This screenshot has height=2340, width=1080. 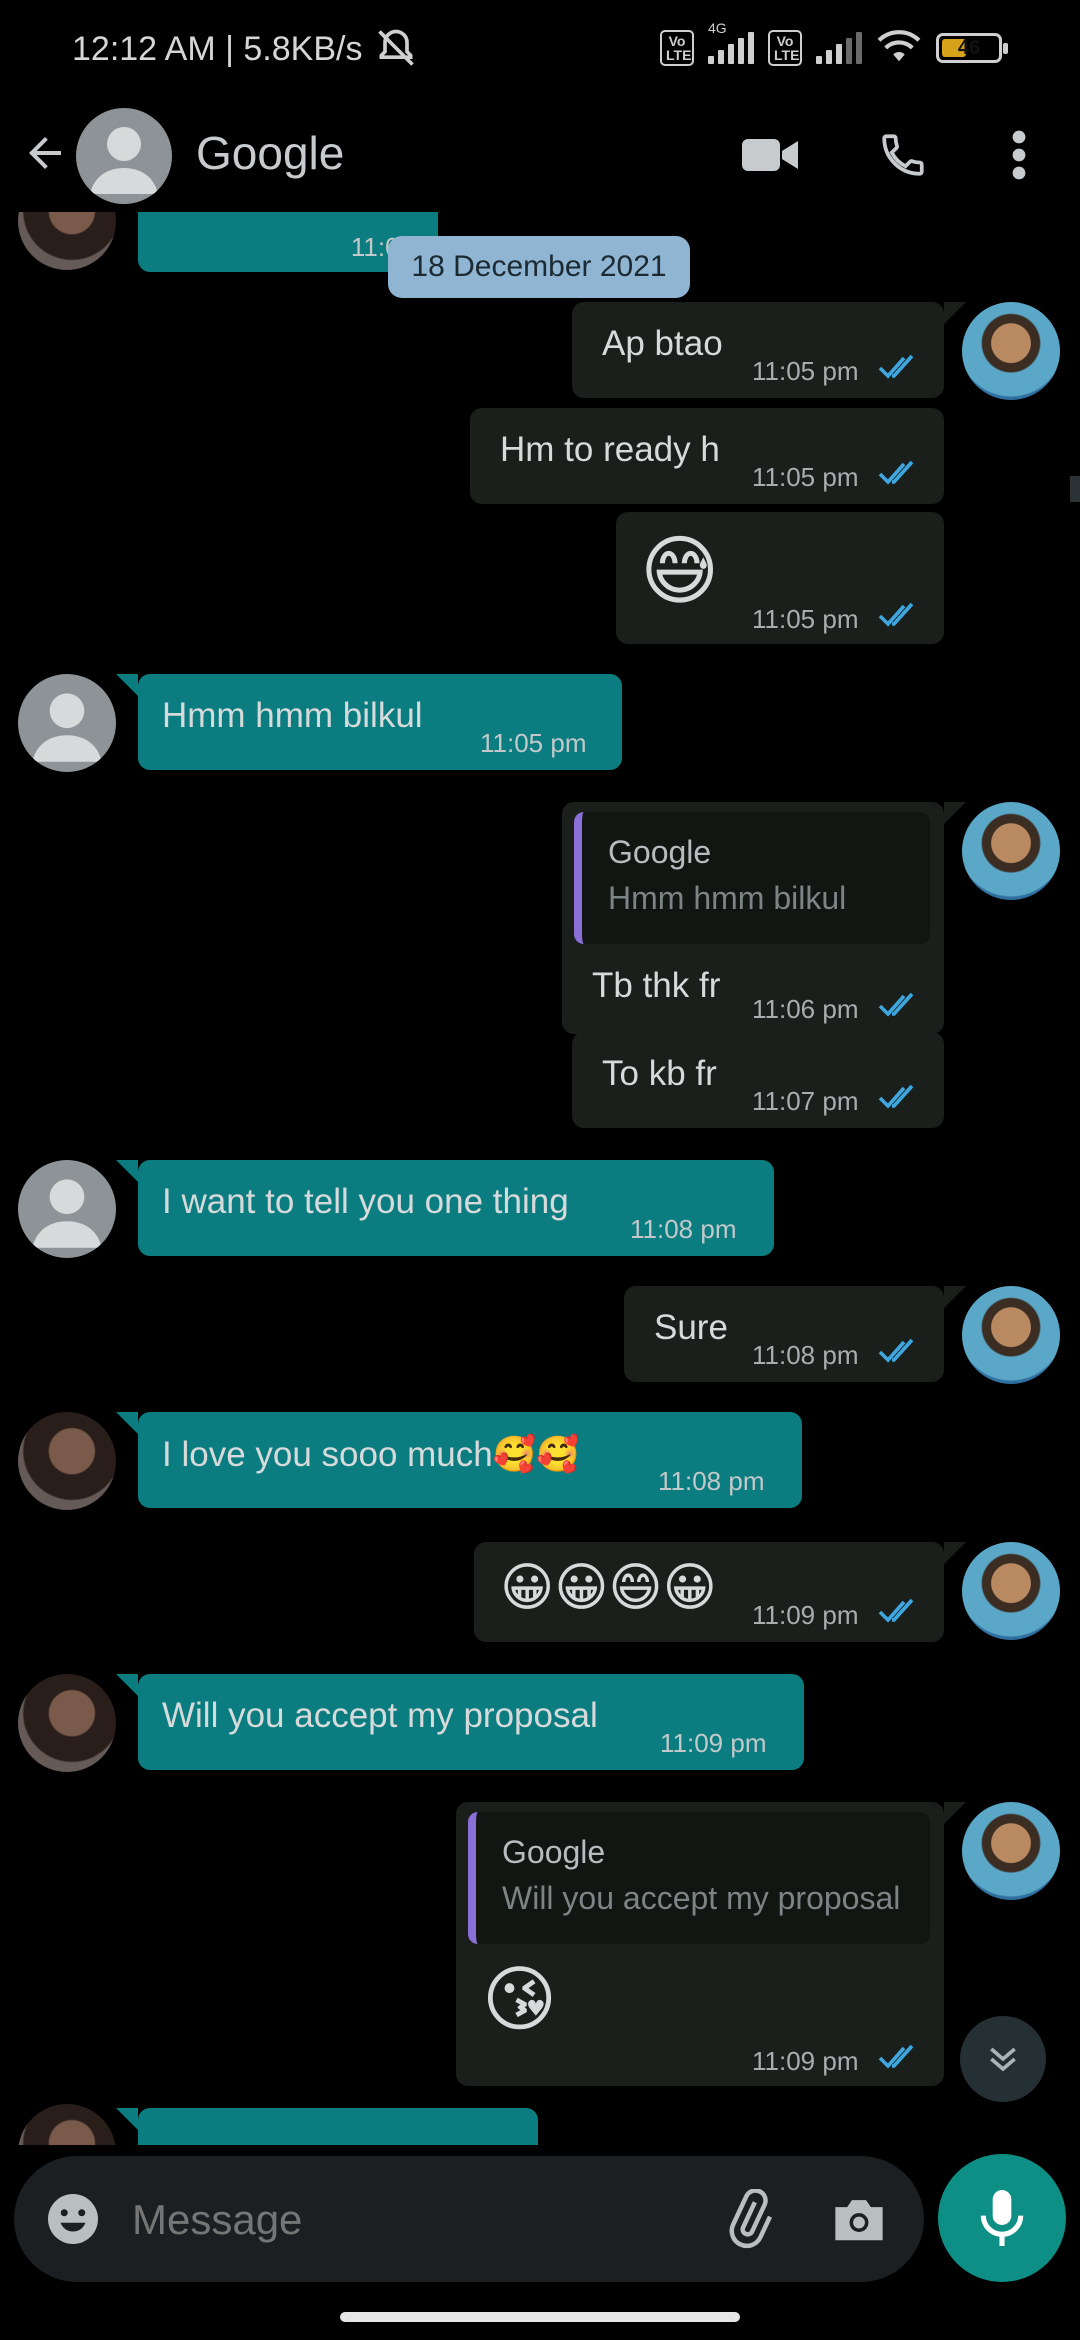 What do you see at coordinates (758, 1080) in the screenshot?
I see `message-bubble-outgoing: To kb fr 11:07 pm` at bounding box center [758, 1080].